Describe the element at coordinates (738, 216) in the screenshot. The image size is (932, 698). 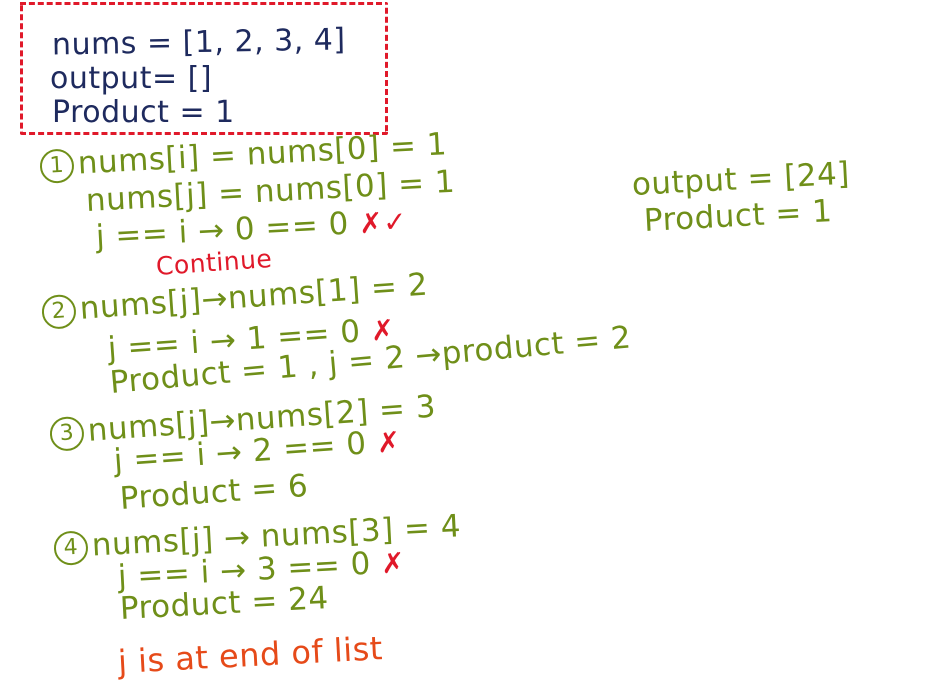
I see `result-product: Product = 1` at that location.